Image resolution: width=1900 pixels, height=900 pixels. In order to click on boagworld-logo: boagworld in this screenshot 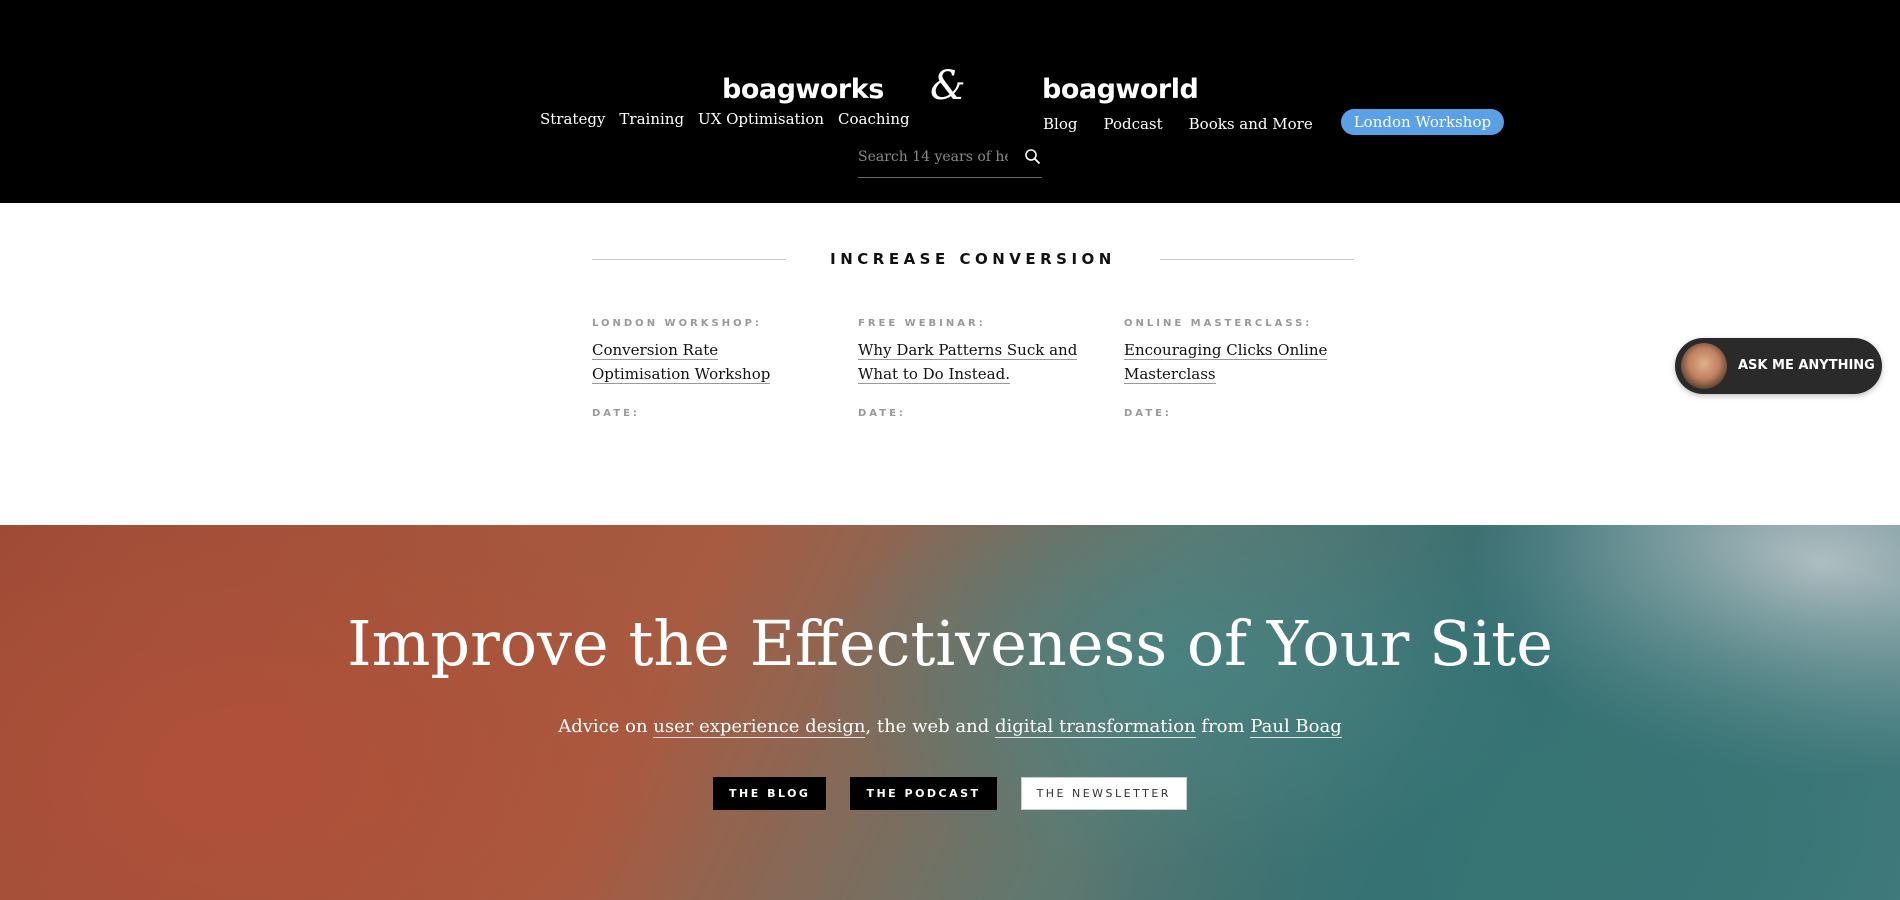, I will do `click(1120, 89)`.